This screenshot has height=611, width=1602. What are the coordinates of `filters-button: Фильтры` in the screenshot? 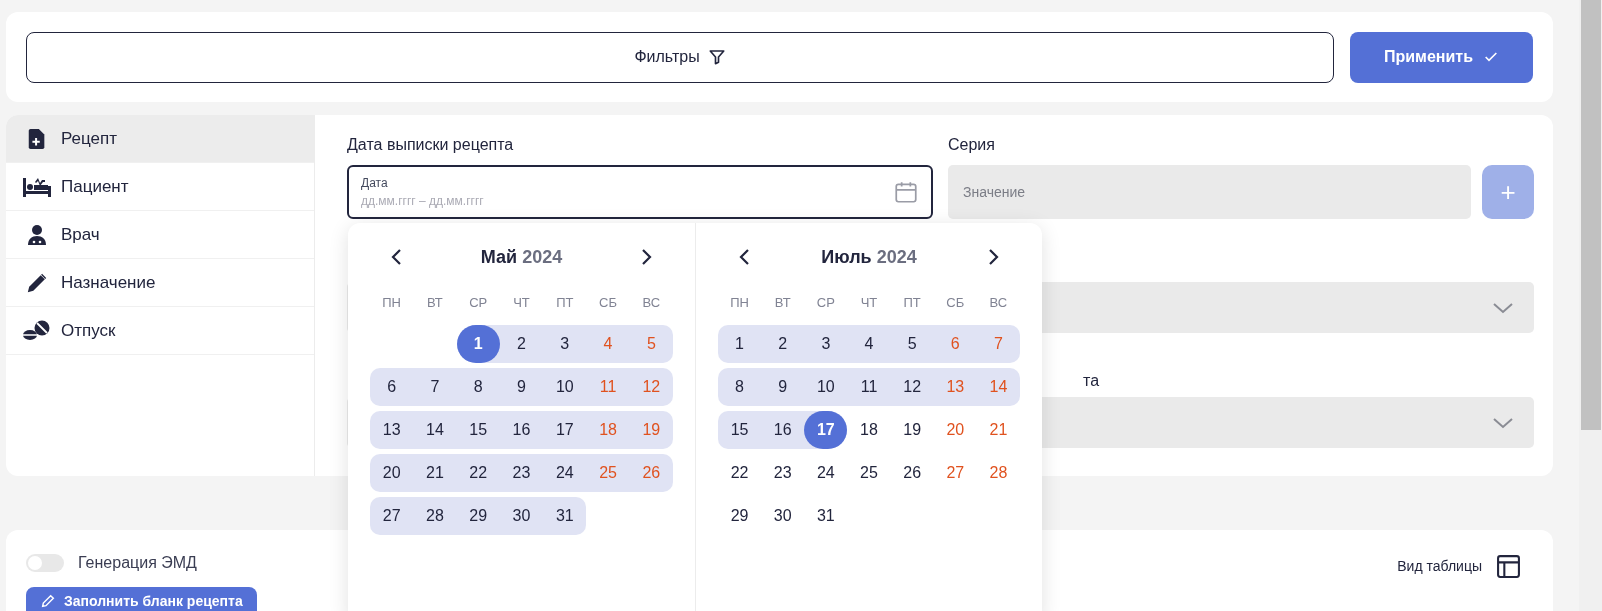 It's located at (680, 57).